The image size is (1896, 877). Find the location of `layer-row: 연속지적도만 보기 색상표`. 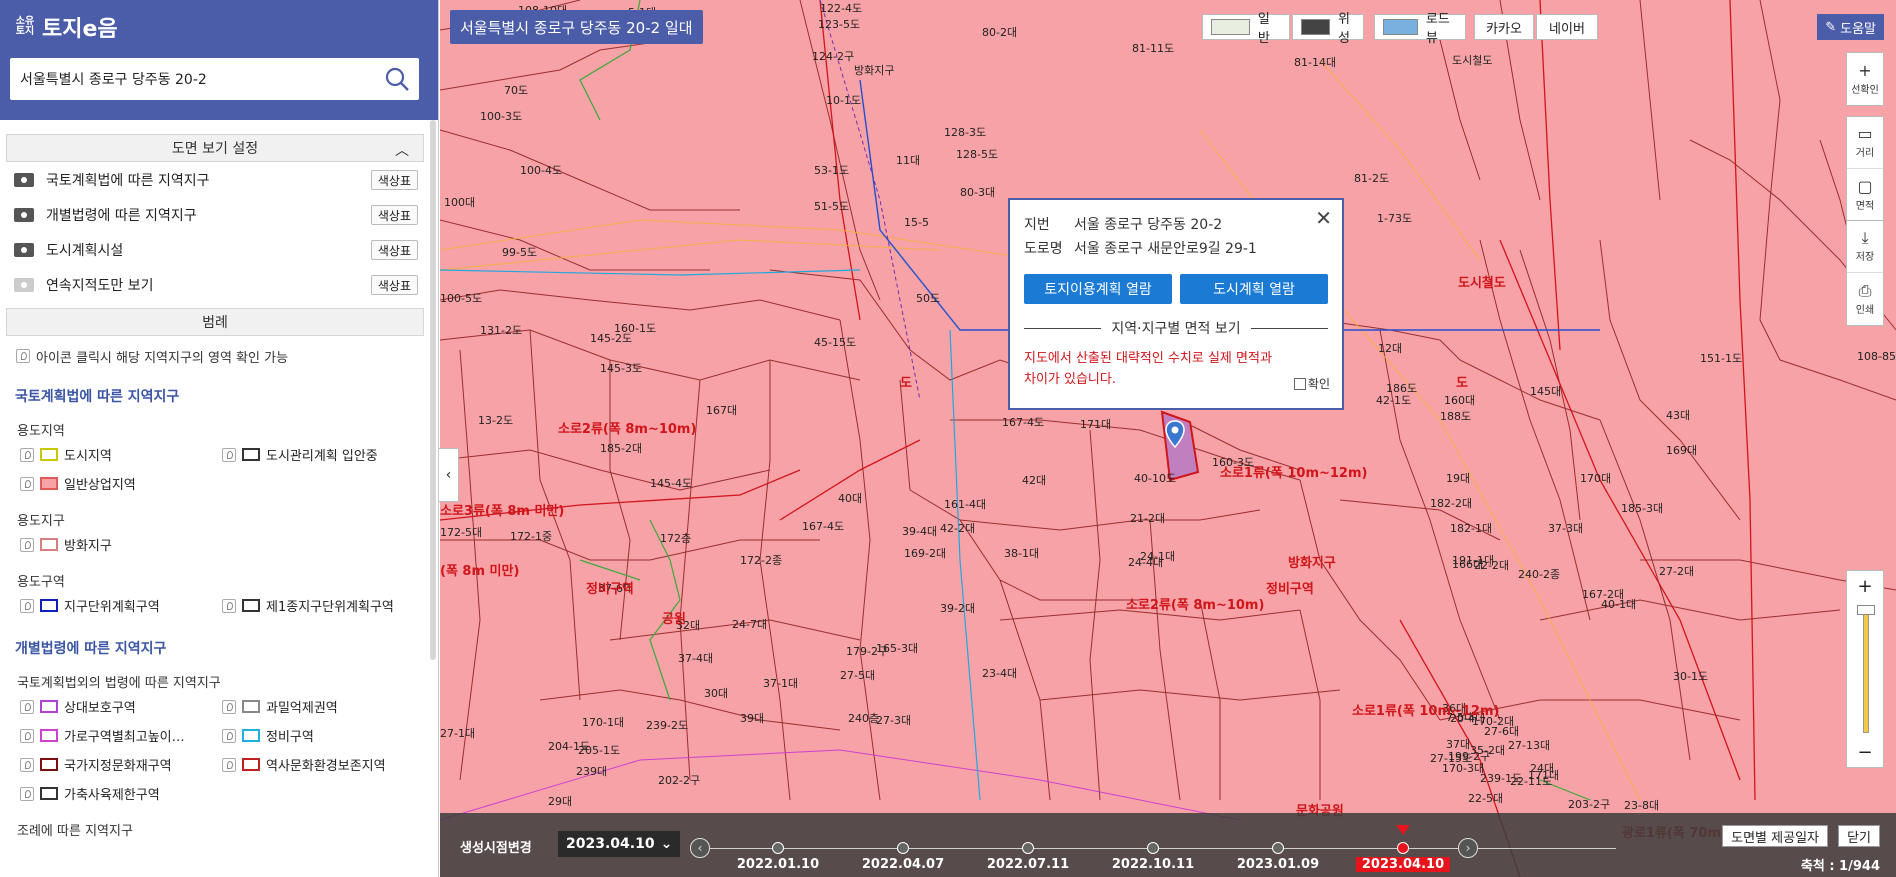

layer-row: 연속지적도만 보기 색상표 is located at coordinates (215, 284).